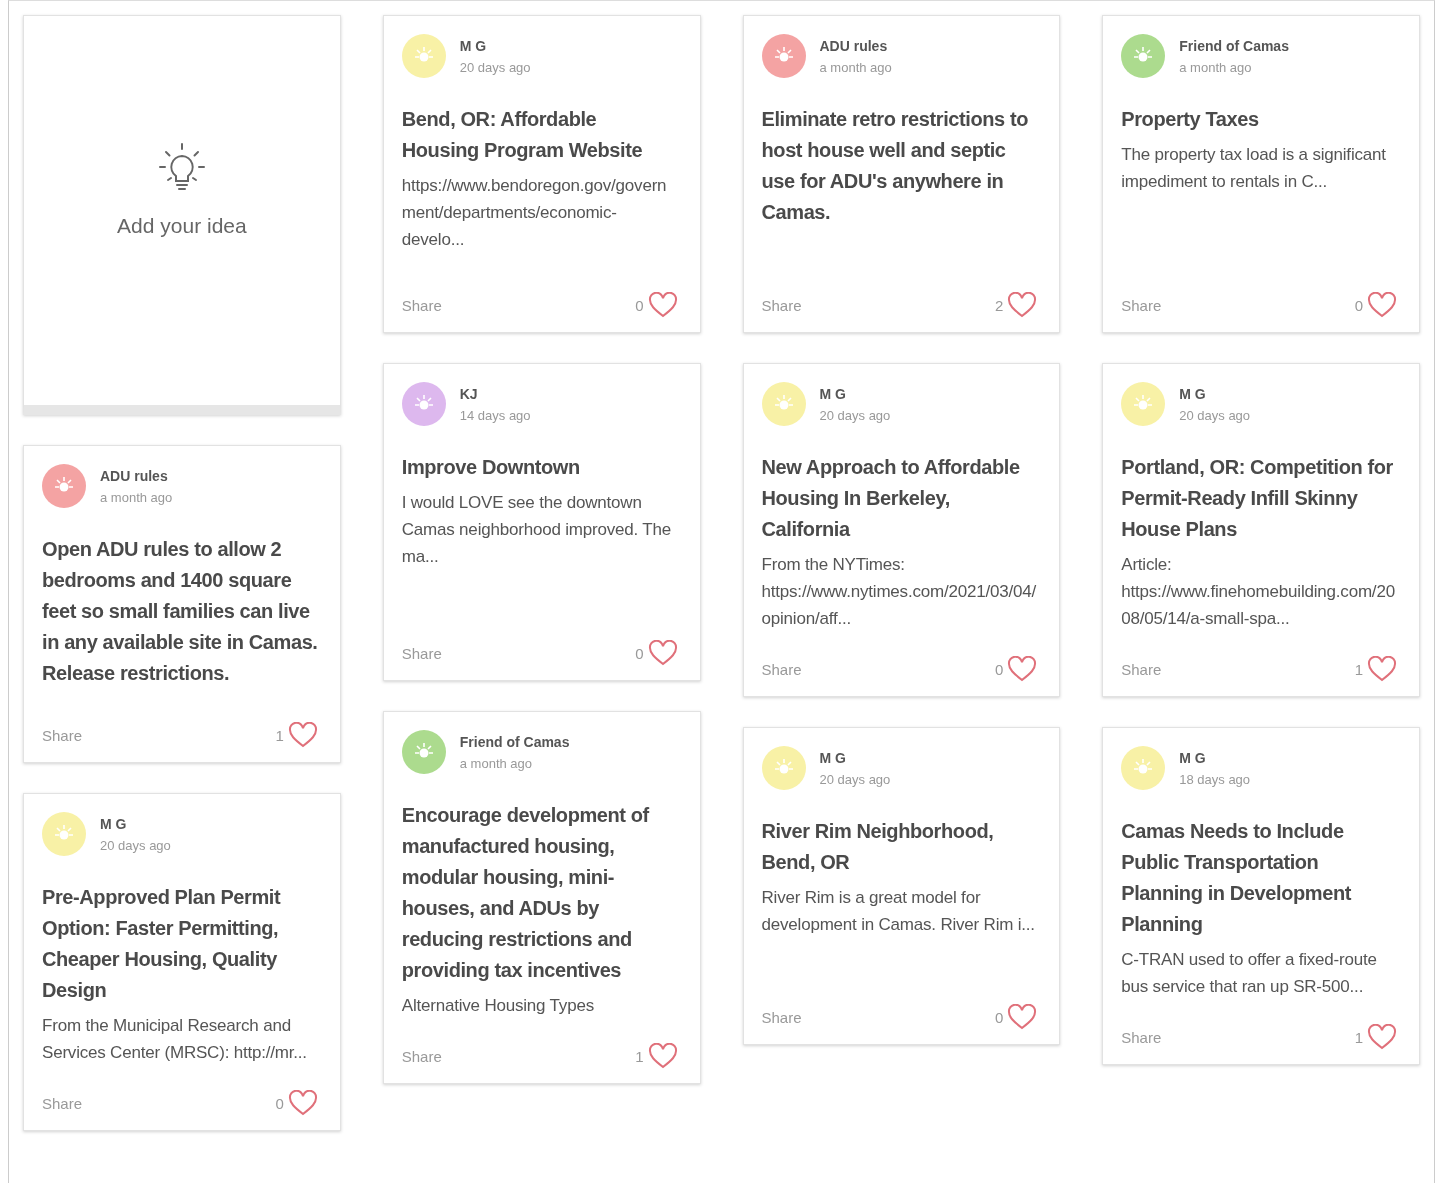 The image size is (1439, 1183). I want to click on post-time: 14 days ago, so click(495, 415).